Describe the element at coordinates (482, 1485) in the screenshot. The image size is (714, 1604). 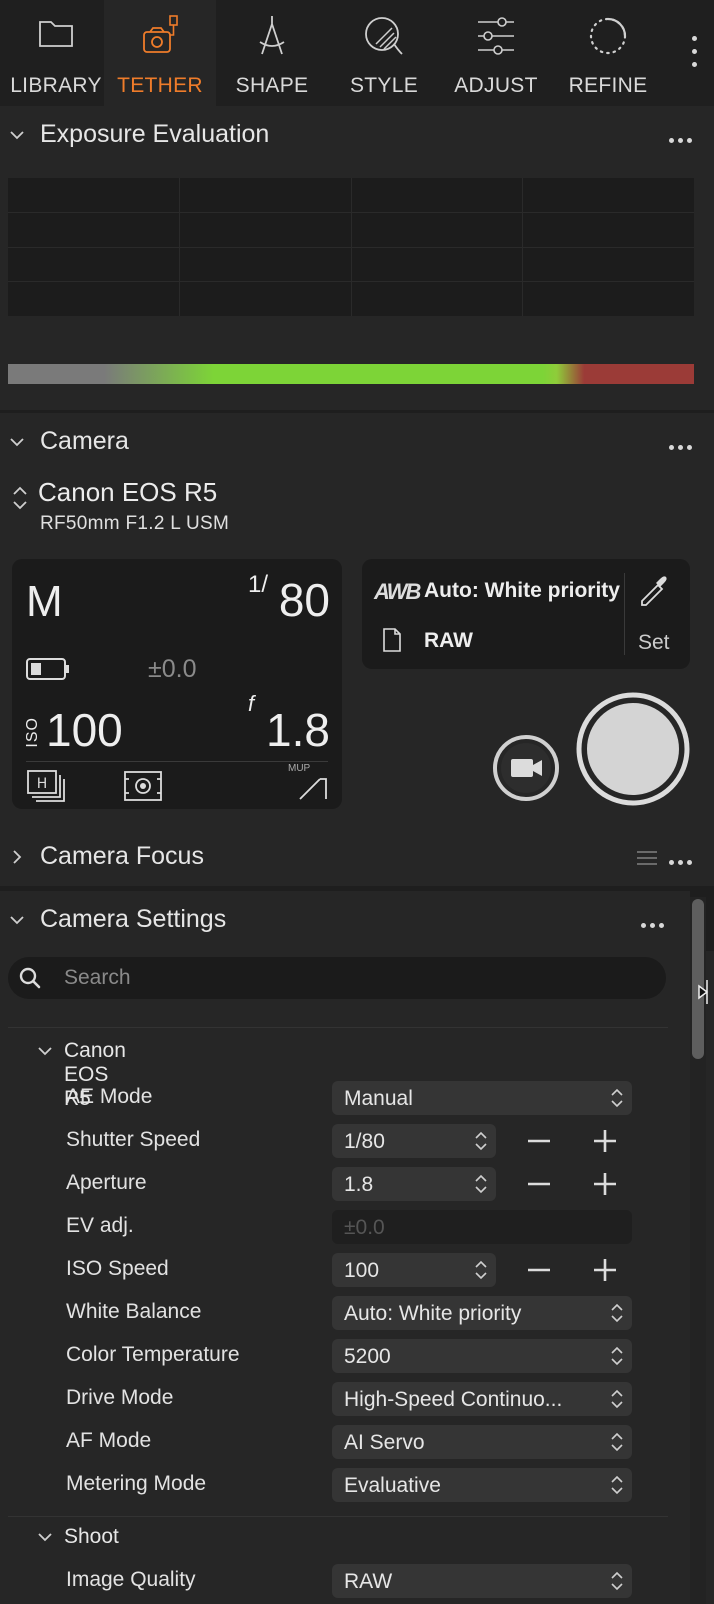
I see `metering-mode-select: Evaluative` at that location.